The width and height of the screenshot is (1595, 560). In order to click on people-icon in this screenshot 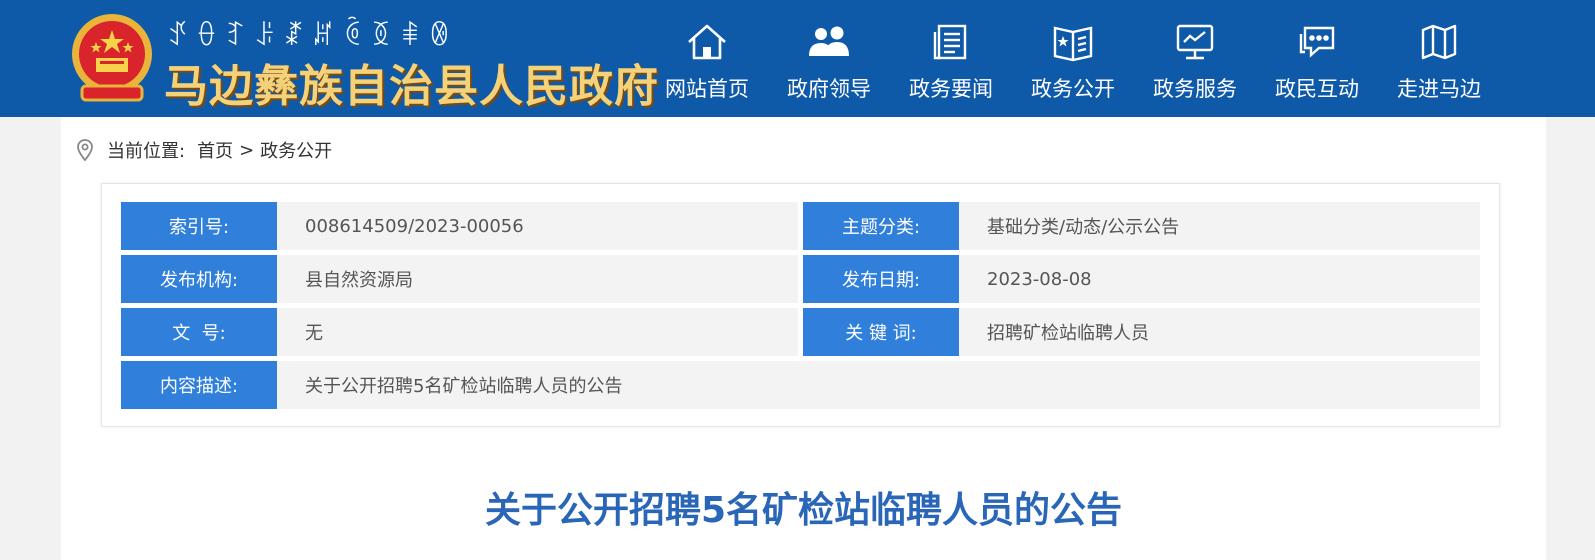, I will do `click(829, 41)`.